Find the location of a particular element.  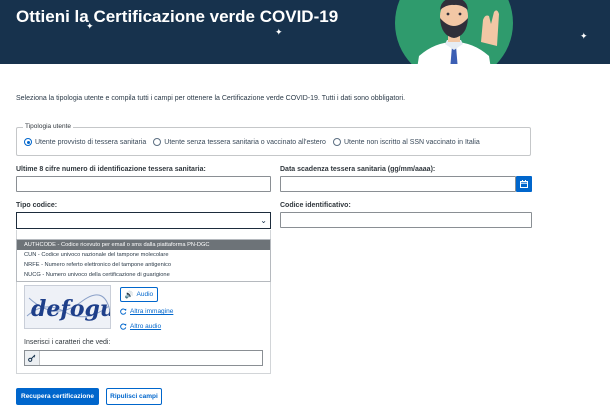

other-image-link: Altra immagine is located at coordinates (146, 311).